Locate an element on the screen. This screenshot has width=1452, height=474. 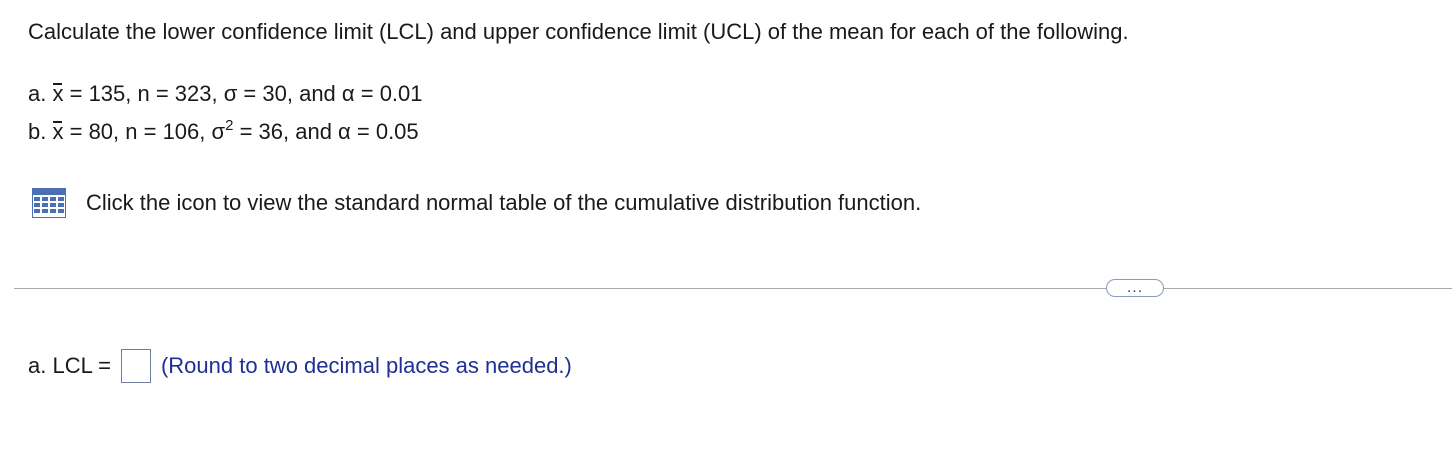
part-b-prefix: b. is located at coordinates (37, 131).